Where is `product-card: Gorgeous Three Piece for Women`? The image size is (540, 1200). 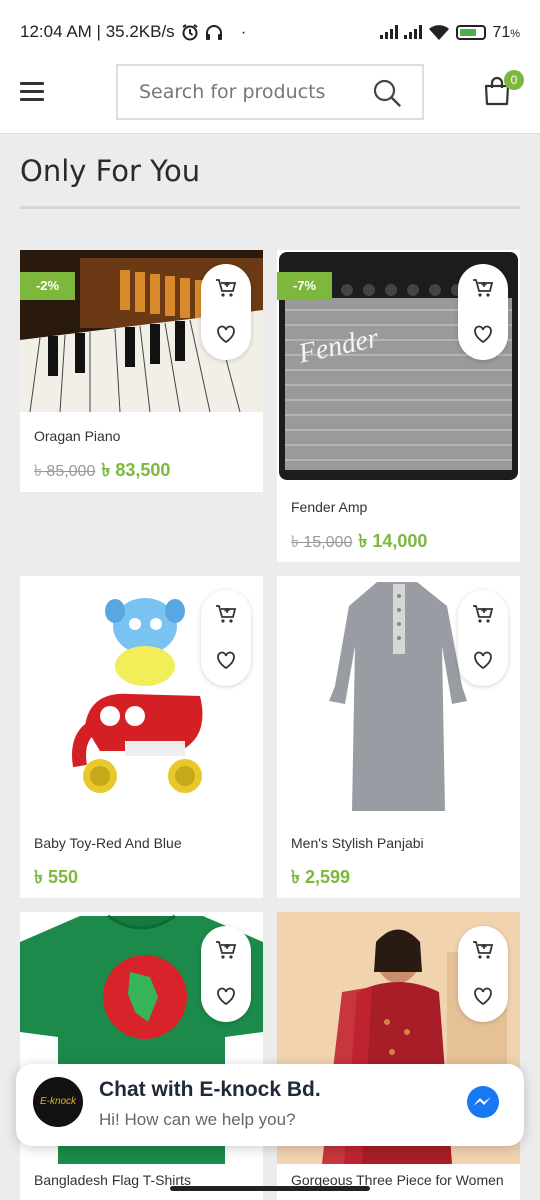 product-card: Gorgeous Three Piece for Women is located at coordinates (398, 1056).